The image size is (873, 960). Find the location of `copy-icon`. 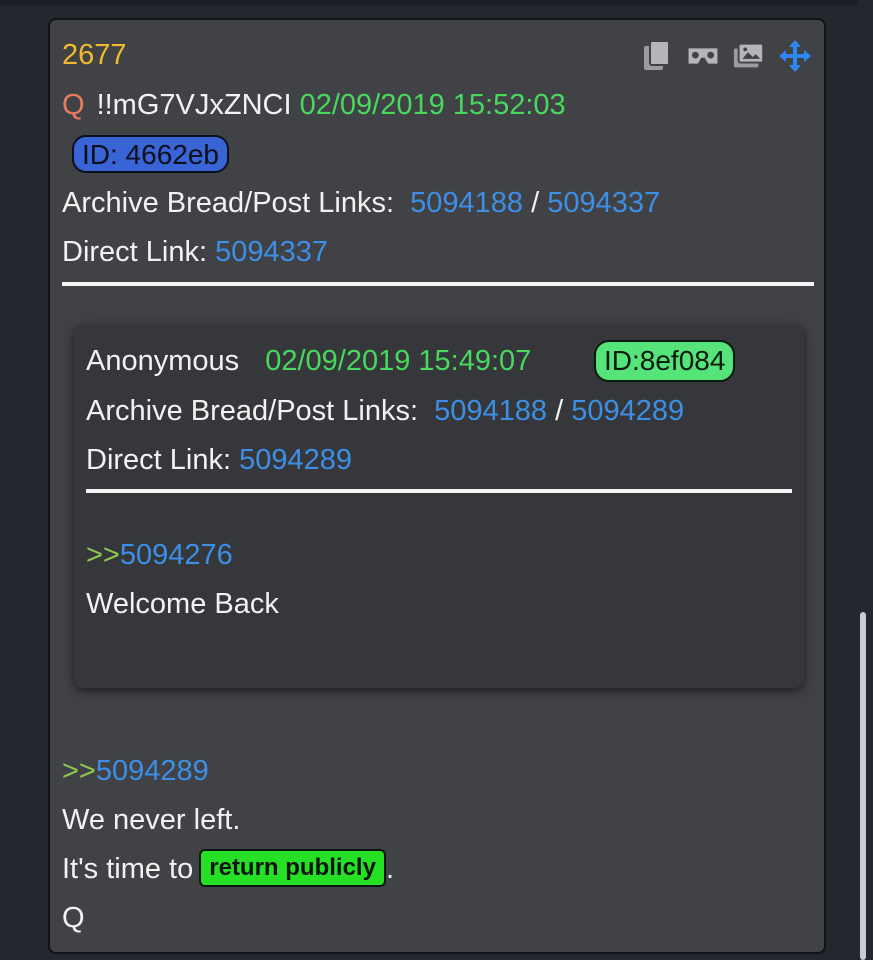

copy-icon is located at coordinates (657, 56).